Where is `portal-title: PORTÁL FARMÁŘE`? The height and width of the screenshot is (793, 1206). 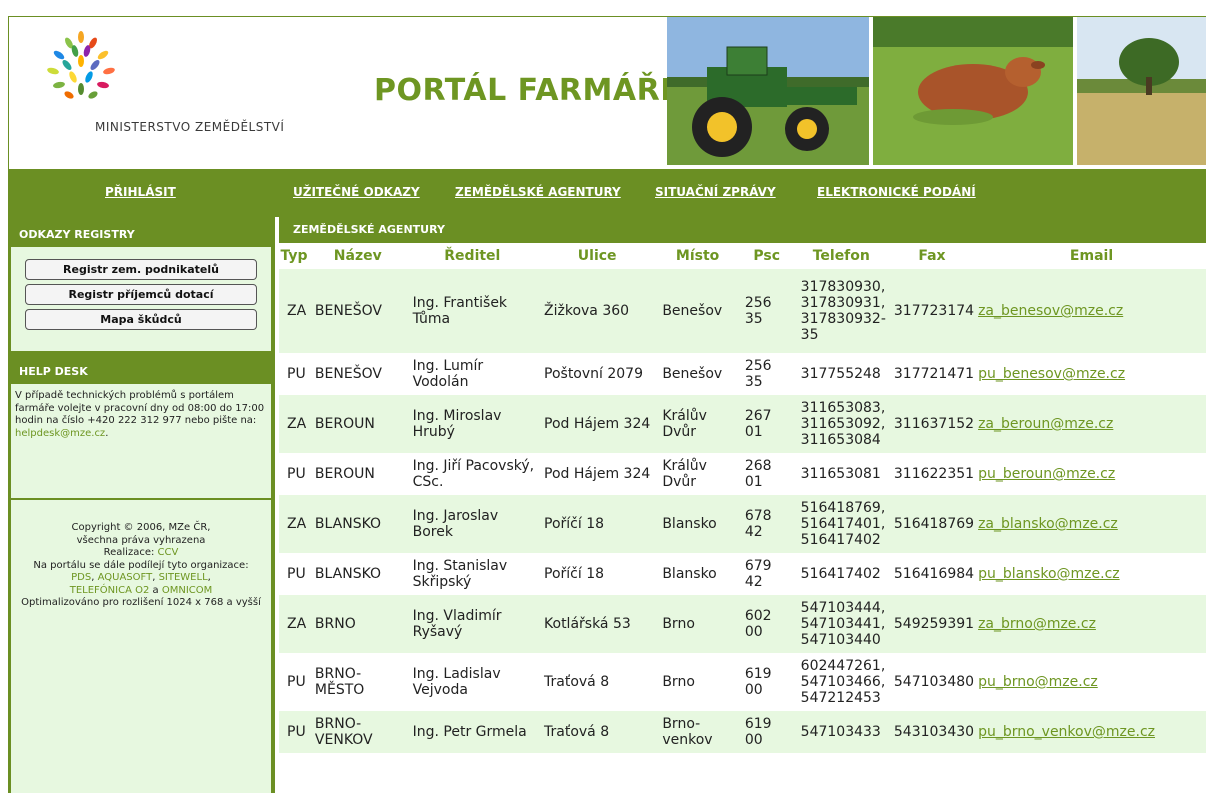 portal-title: PORTÁL FARMÁŘE is located at coordinates (528, 90).